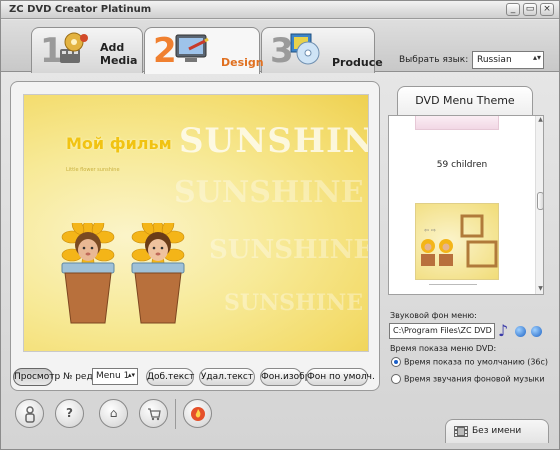 This screenshot has height=450, width=560. Describe the element at coordinates (539, 120) in the screenshot. I see `scroll-up-icon: ▲` at that location.